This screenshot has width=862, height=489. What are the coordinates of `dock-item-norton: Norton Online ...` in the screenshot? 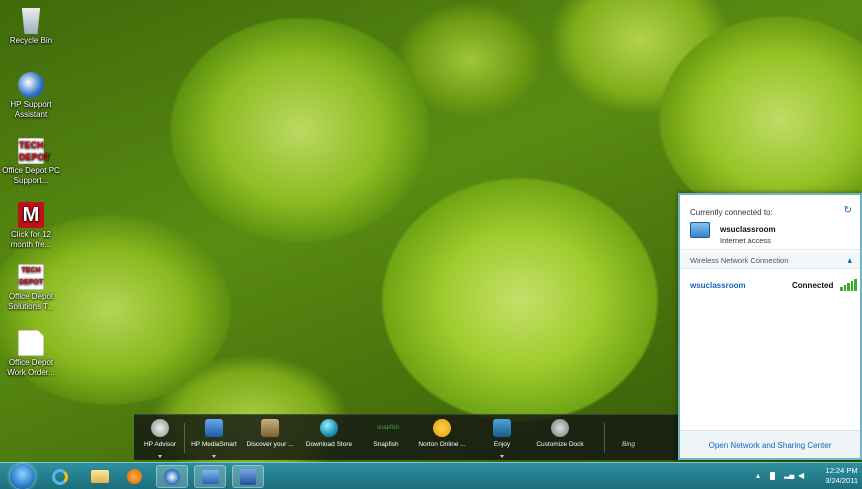 It's located at (442, 433).